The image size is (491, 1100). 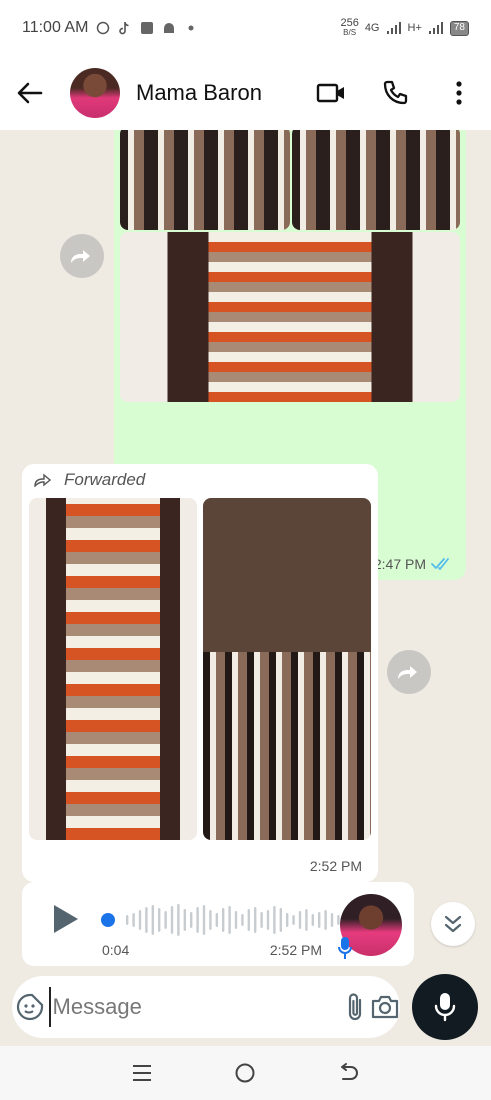 I want to click on home-circle-icon, so click(x=245, y=1073).